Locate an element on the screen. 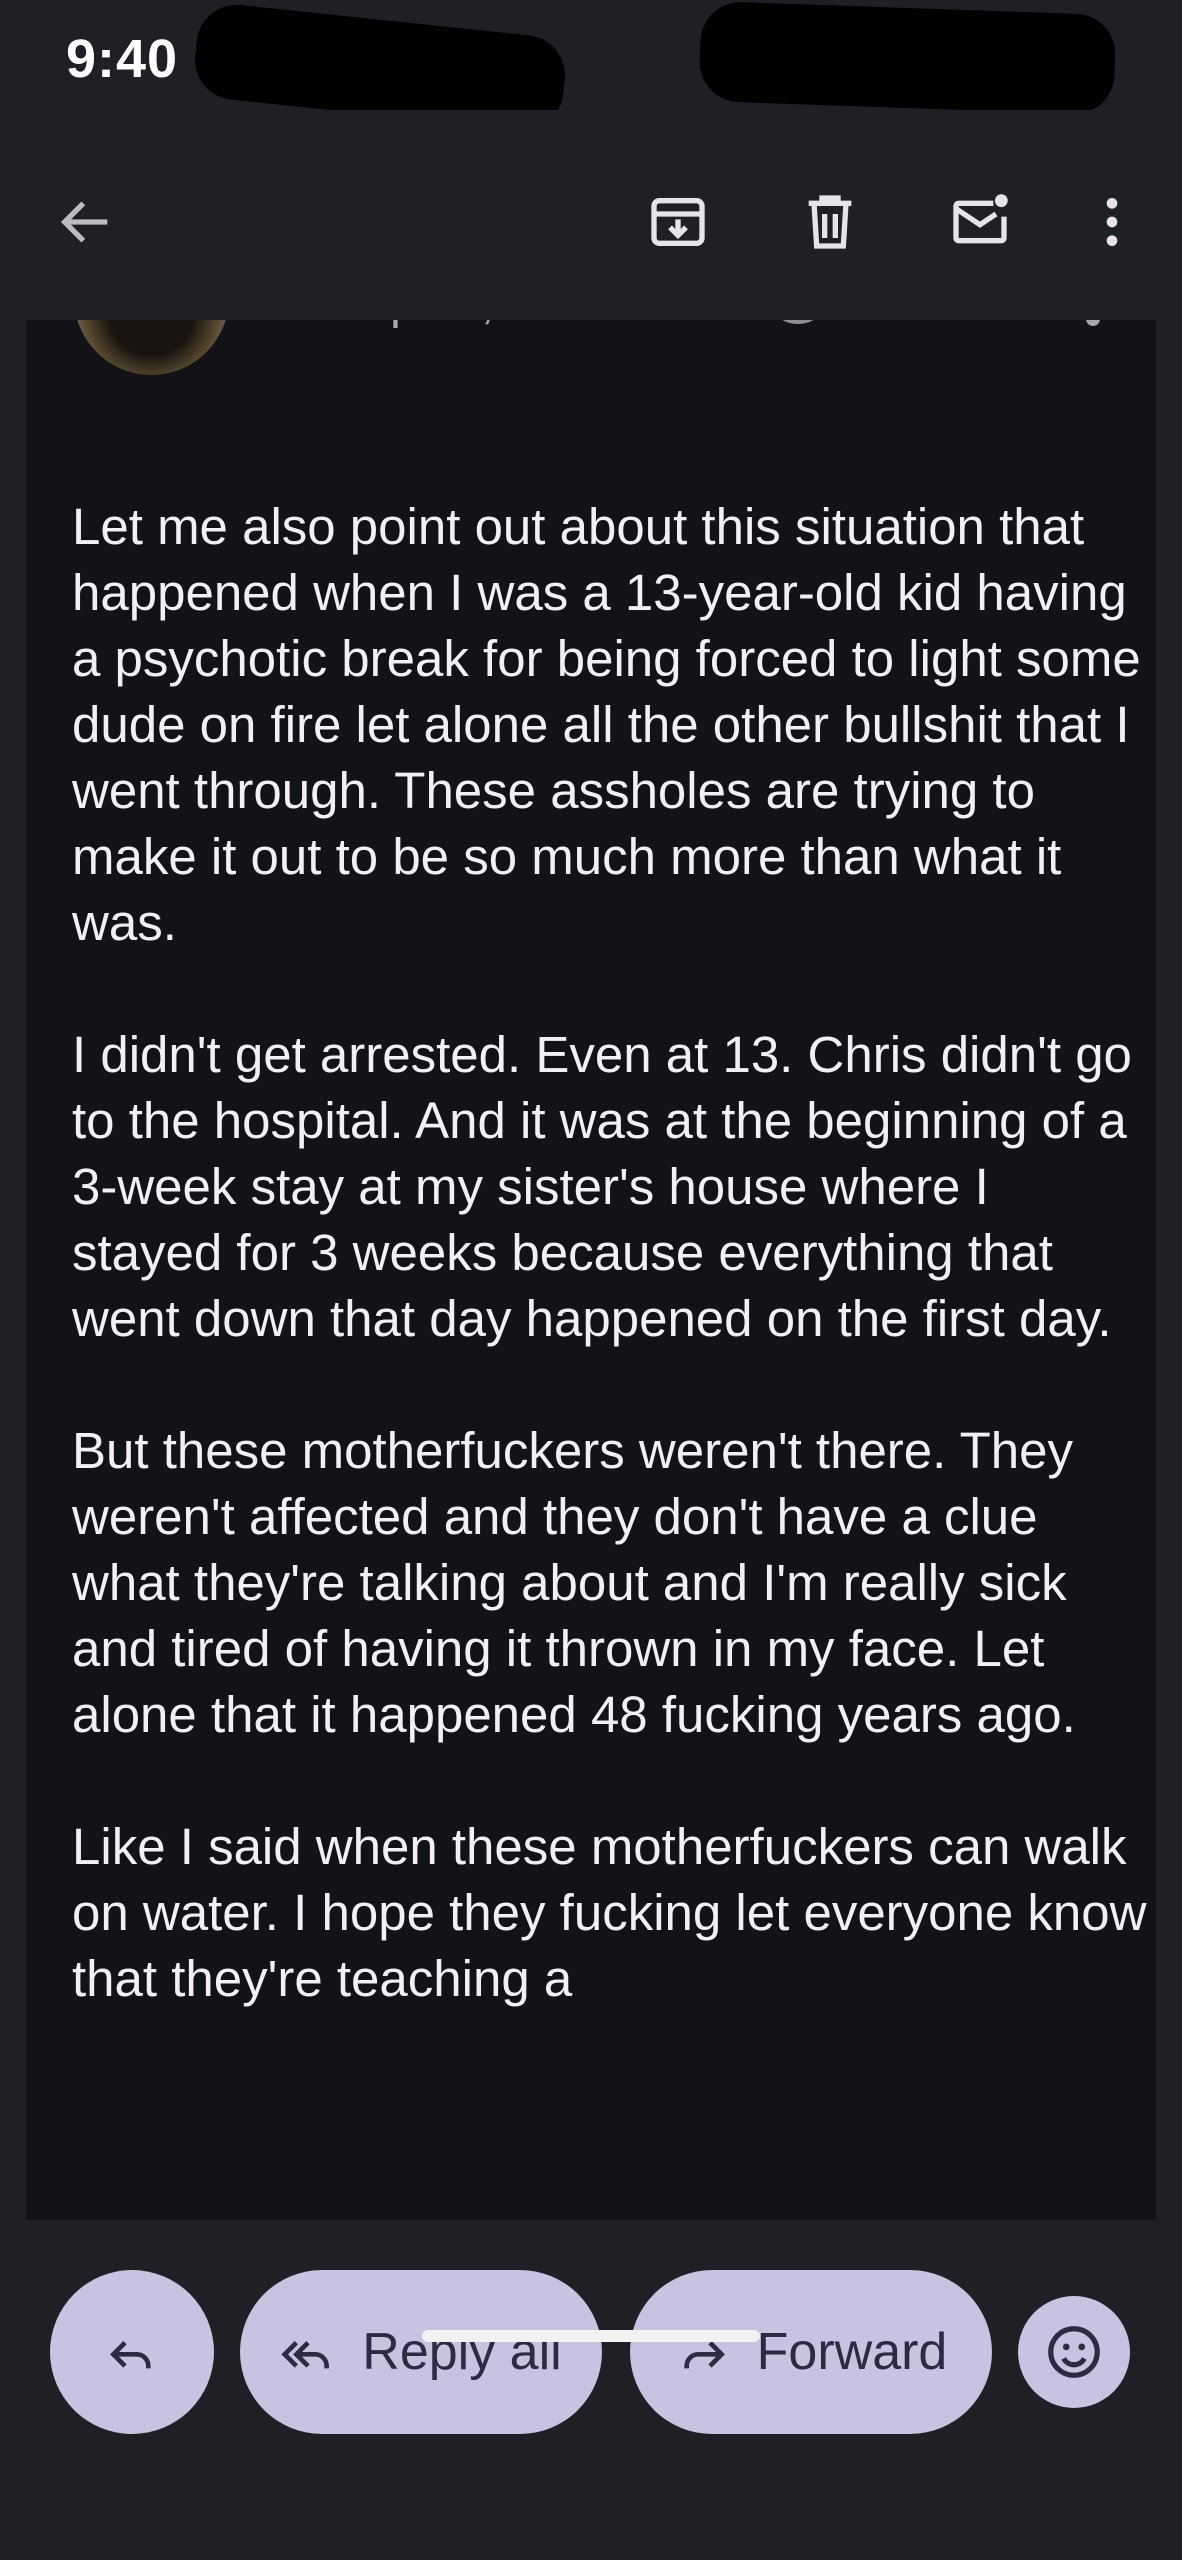 The image size is (1182, 2560). archive-button is located at coordinates (678, 222).